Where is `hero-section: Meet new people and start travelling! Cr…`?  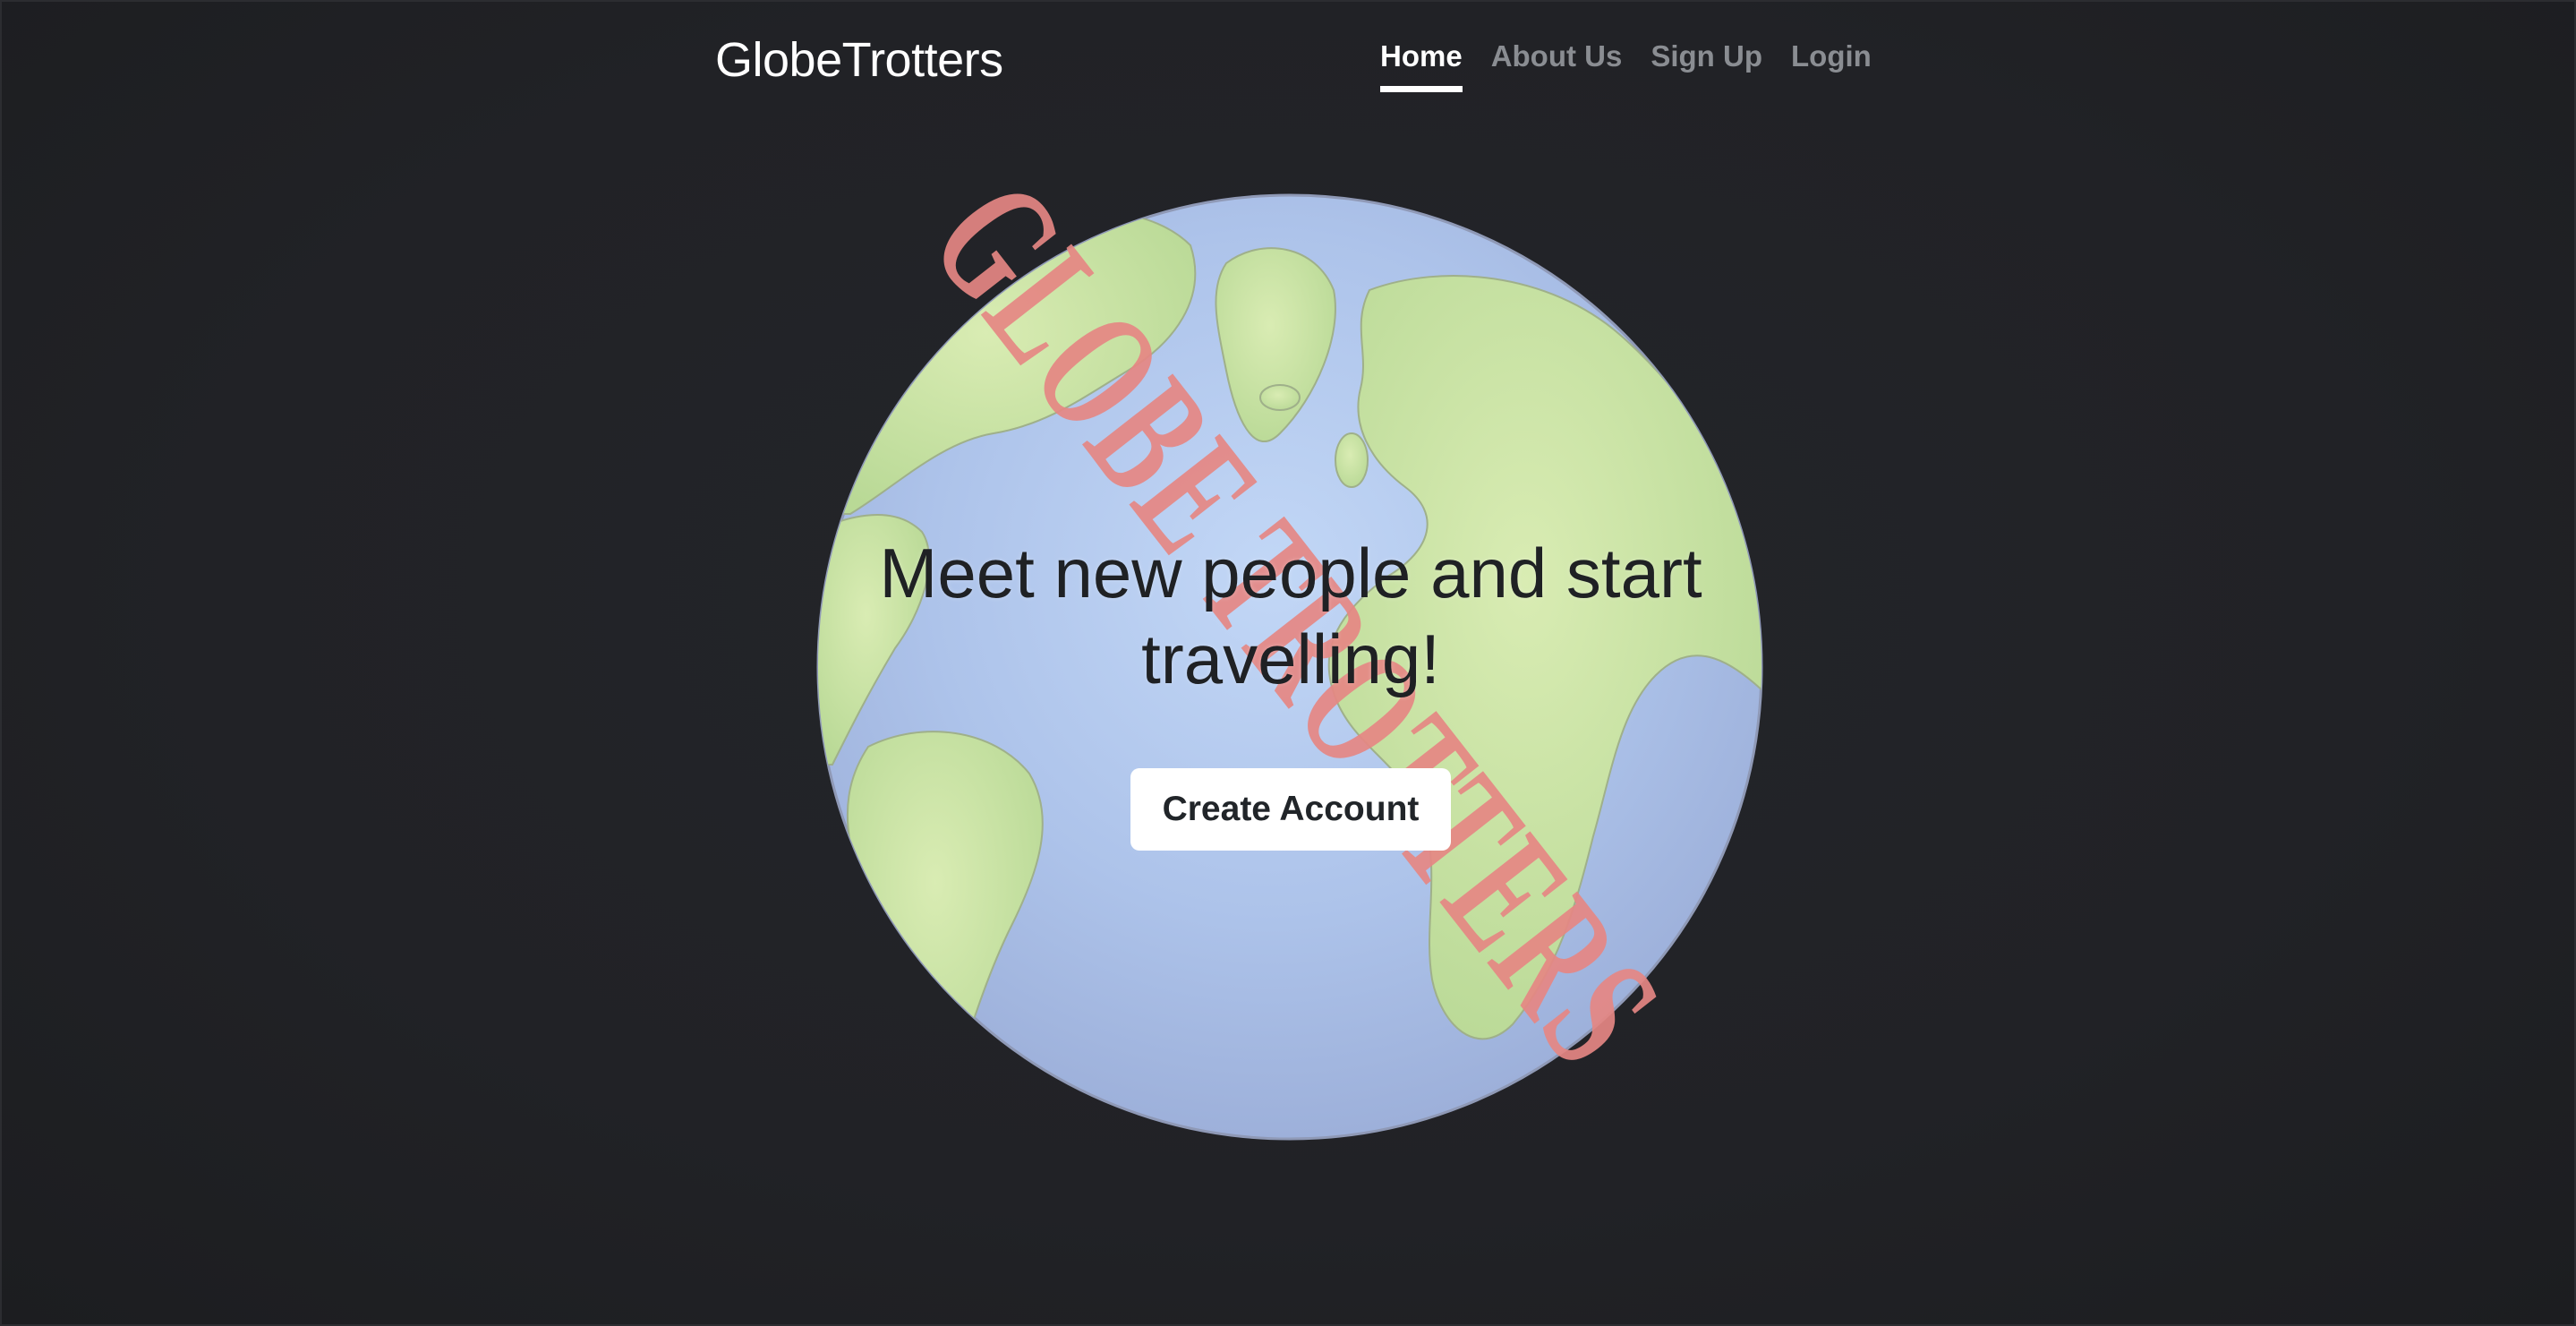 hero-section: Meet new people and start travelling! Cr… is located at coordinates (1290, 691).